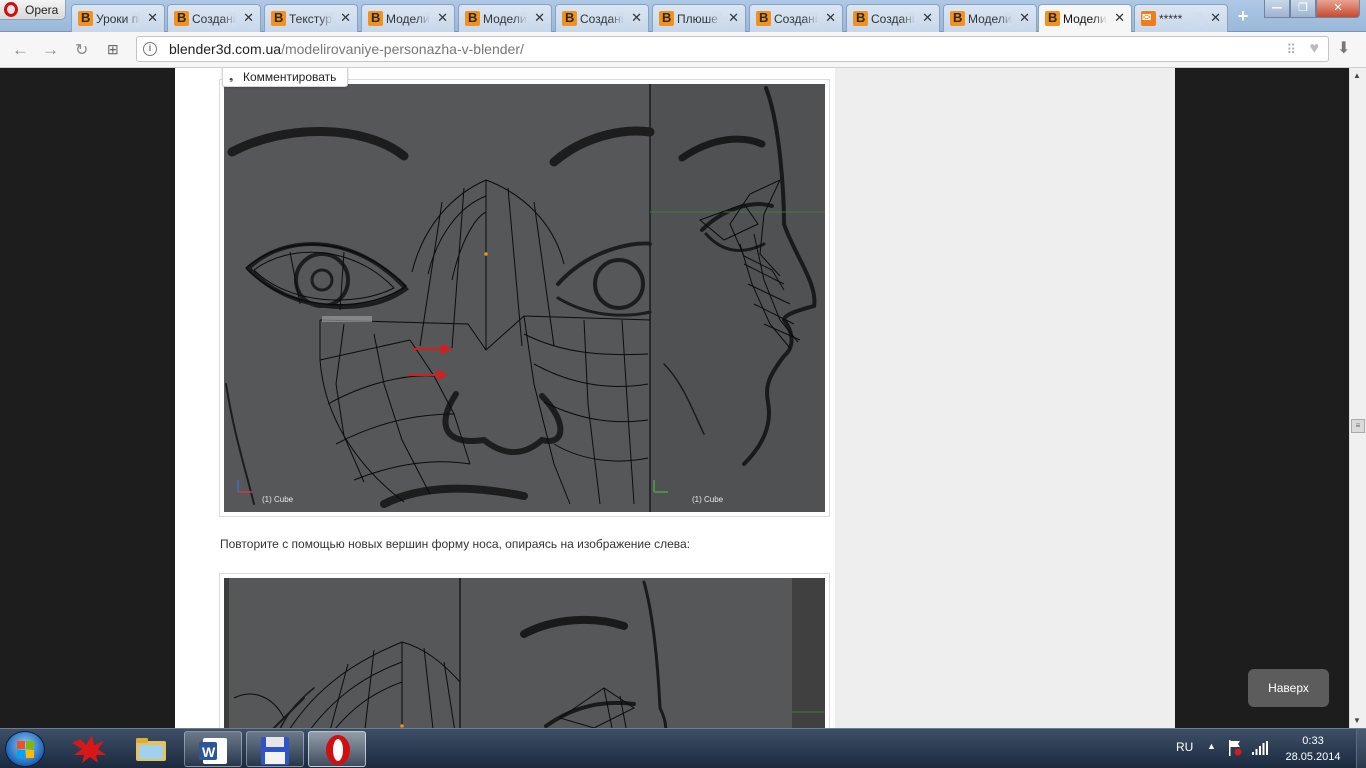 The height and width of the screenshot is (768, 1366). Describe the element at coordinates (1260, 748) in the screenshot. I see `network-signal-icon` at that location.